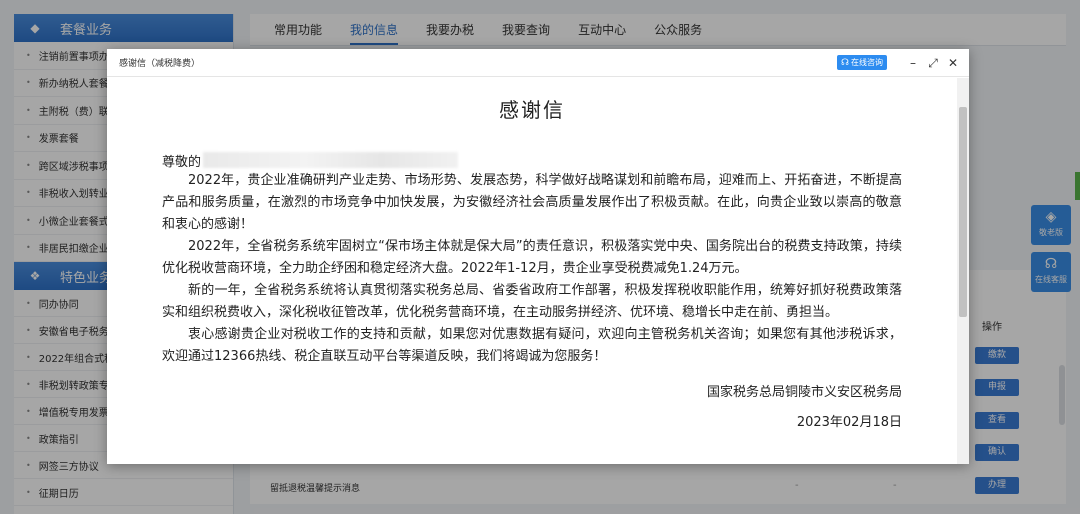  What do you see at coordinates (804, 392) in the screenshot?
I see `letter-signature-org: 国家税务总局铜陵市义安区税务局` at bounding box center [804, 392].